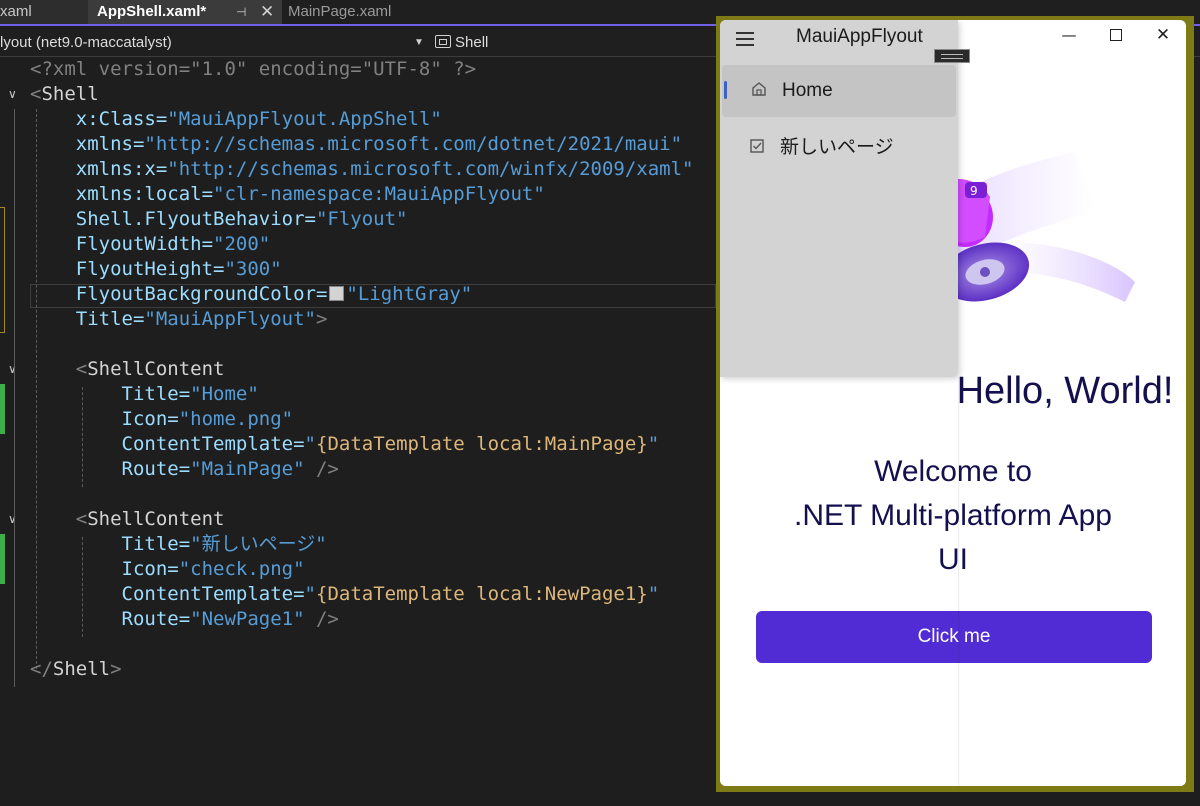  I want to click on close-button: ✕, so click(1163, 36).